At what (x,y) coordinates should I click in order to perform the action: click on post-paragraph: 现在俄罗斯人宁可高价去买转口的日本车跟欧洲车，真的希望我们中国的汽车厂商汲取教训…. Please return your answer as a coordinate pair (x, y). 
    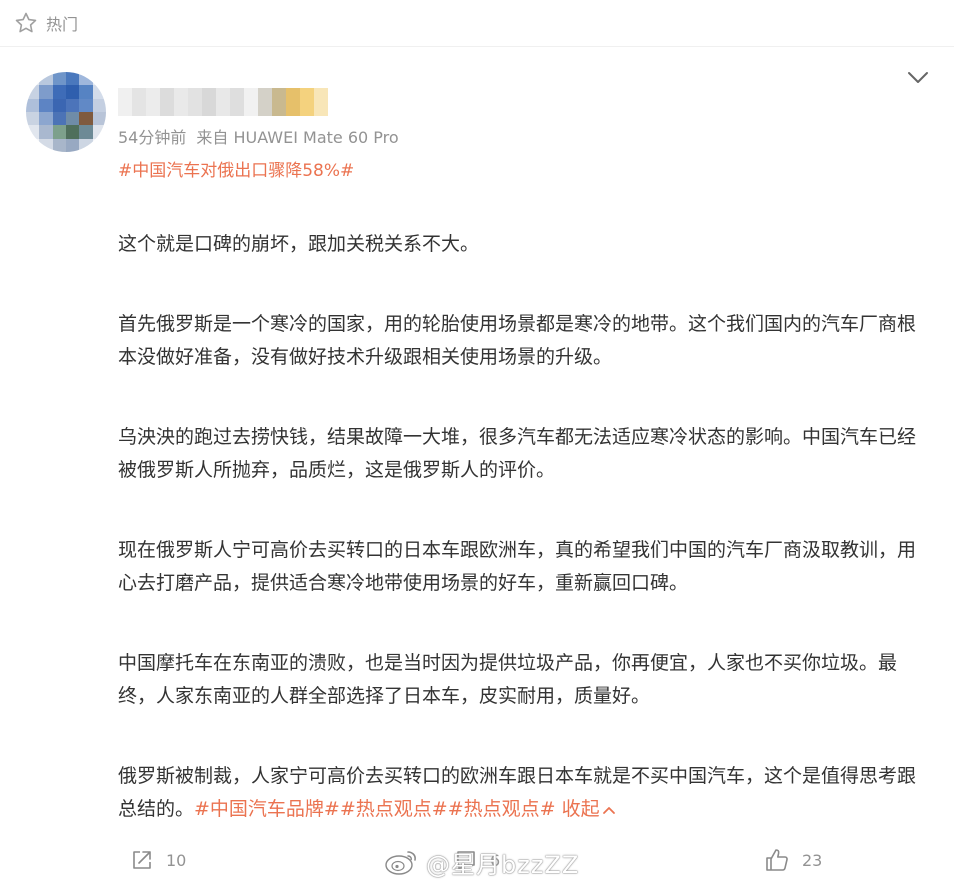
    Looking at the image, I should click on (517, 566).